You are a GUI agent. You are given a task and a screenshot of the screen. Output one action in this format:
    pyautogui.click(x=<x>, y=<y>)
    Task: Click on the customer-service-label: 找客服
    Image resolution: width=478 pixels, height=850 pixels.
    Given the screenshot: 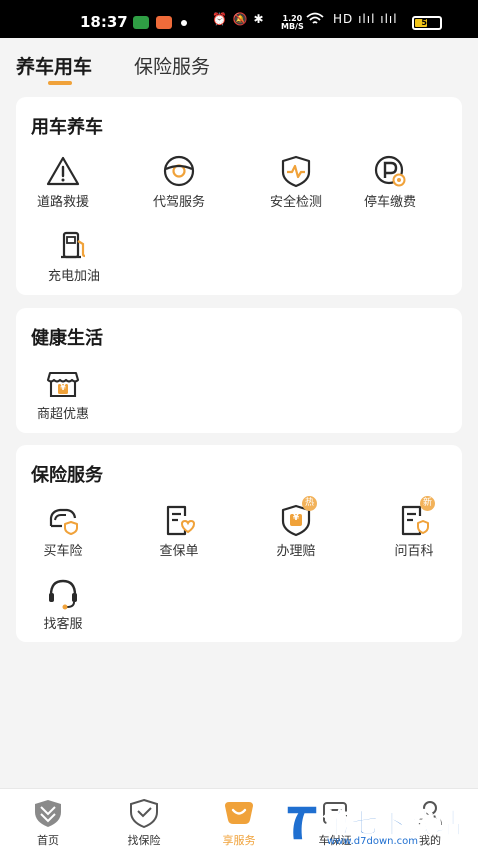 What is the action you would take?
    pyautogui.click(x=63, y=624)
    